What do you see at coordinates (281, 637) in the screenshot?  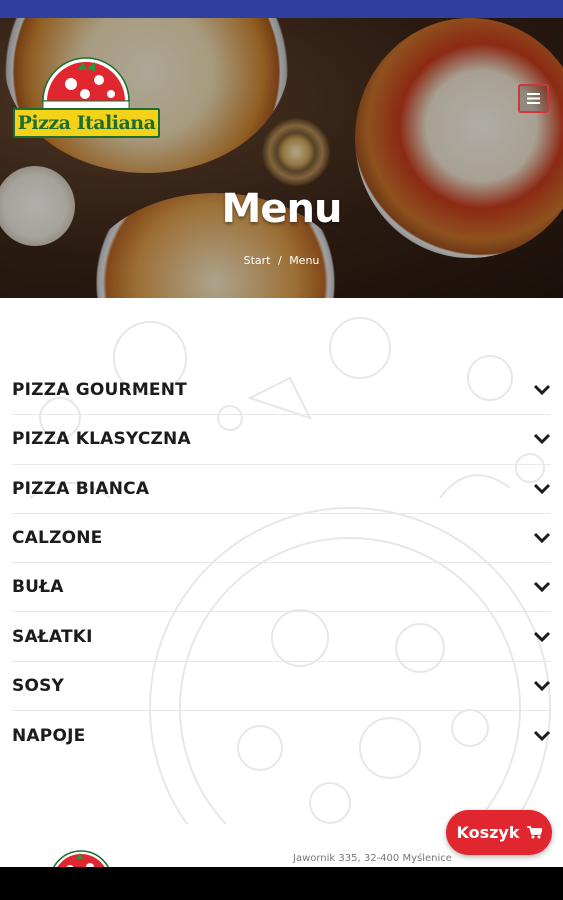 I see `menu-category-salatki: SAŁATKI` at bounding box center [281, 637].